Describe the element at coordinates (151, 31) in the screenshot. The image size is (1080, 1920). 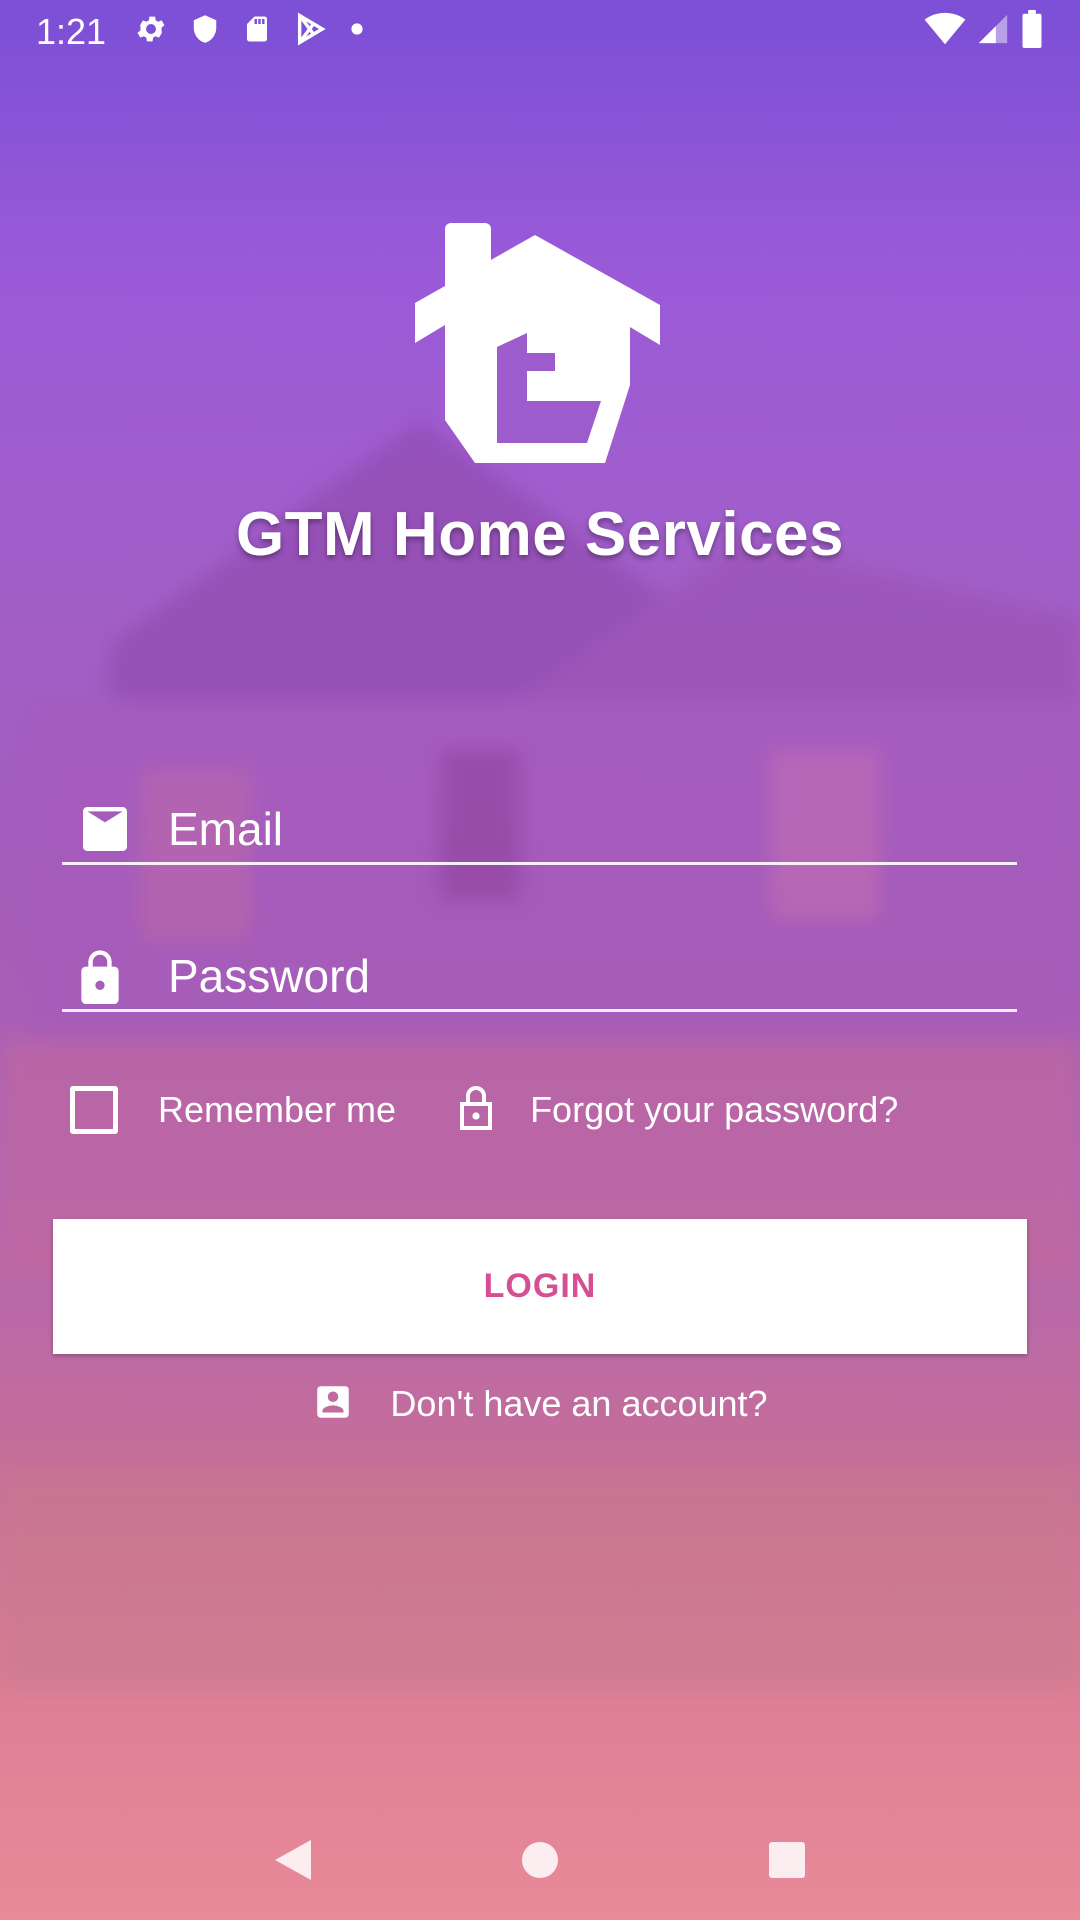
I see `settings-icon` at that location.